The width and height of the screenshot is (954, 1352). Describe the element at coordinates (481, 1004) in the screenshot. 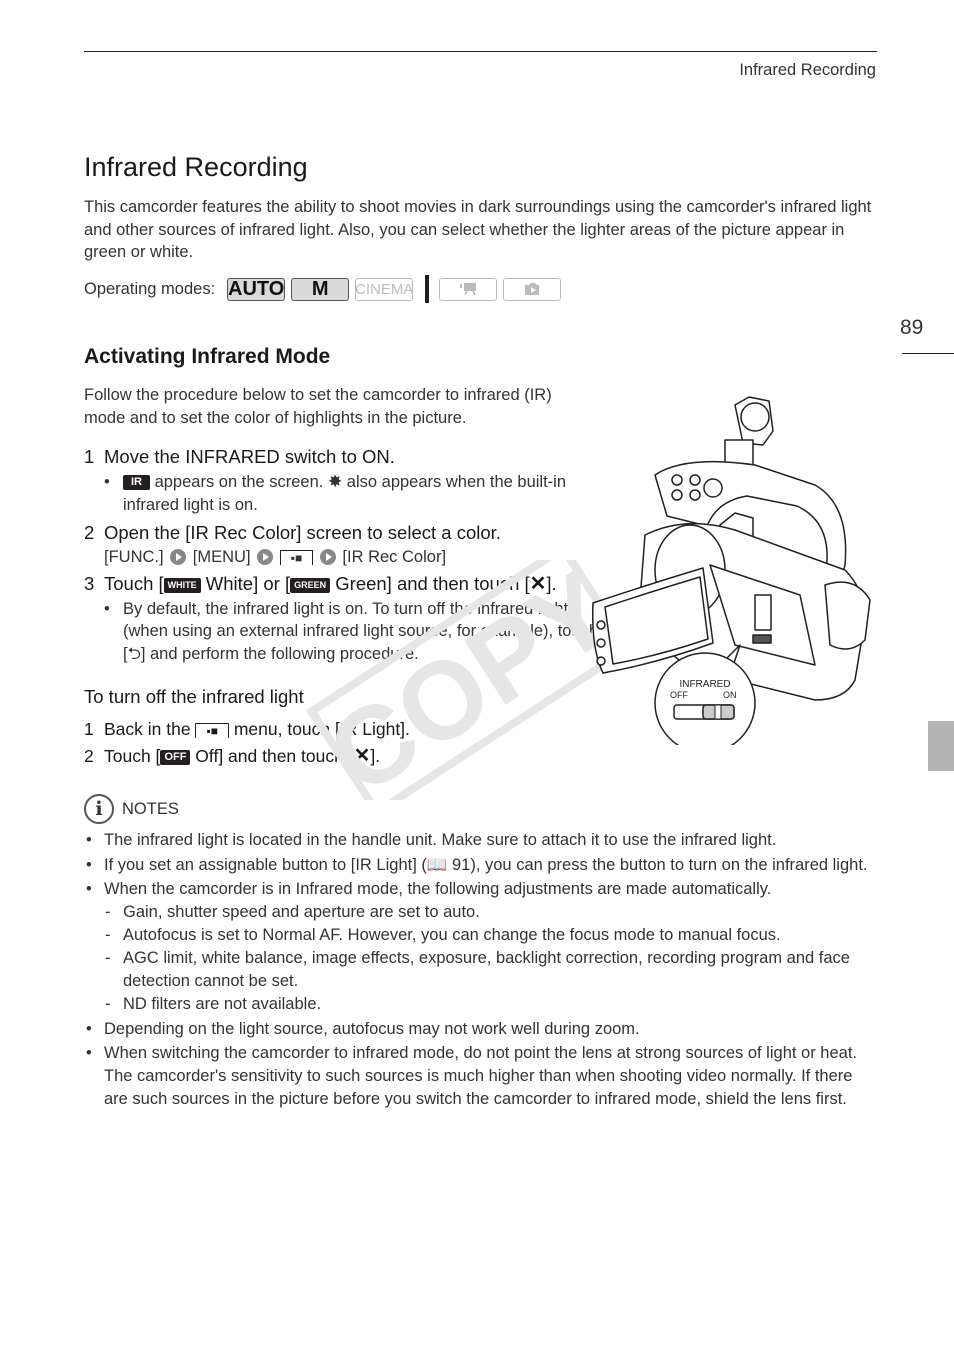

I see `note-subitem: ND filters are not available.` at that location.